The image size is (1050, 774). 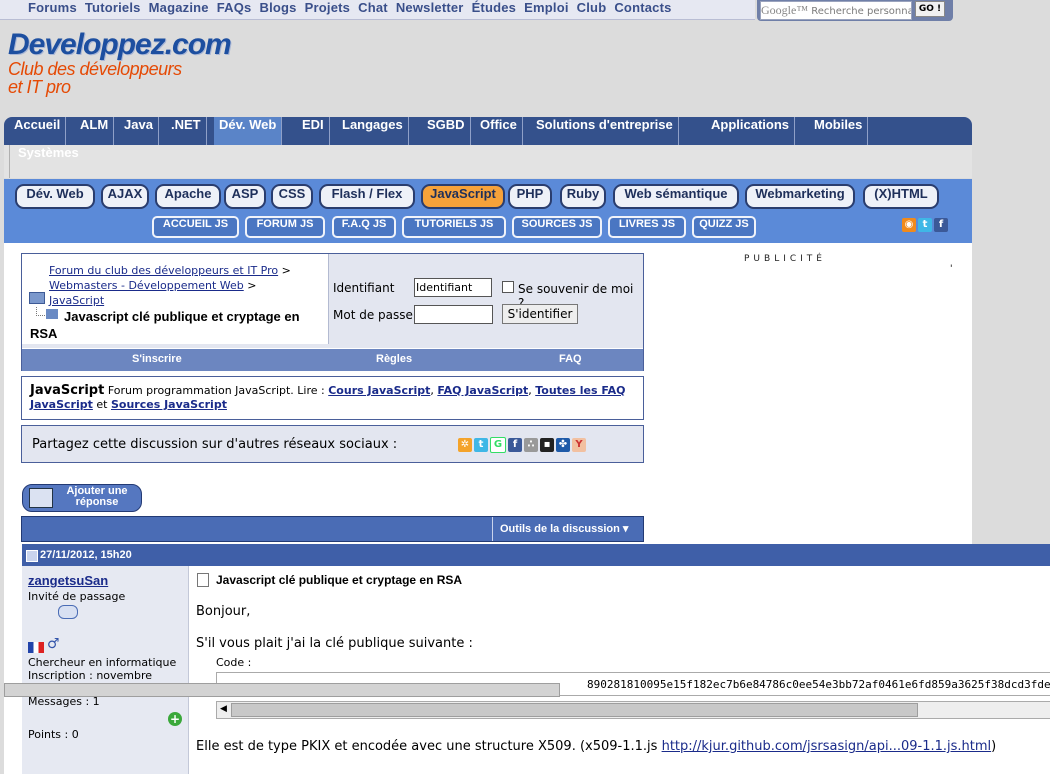 I want to click on share-generic-icon: ✲, so click(x=465, y=445).